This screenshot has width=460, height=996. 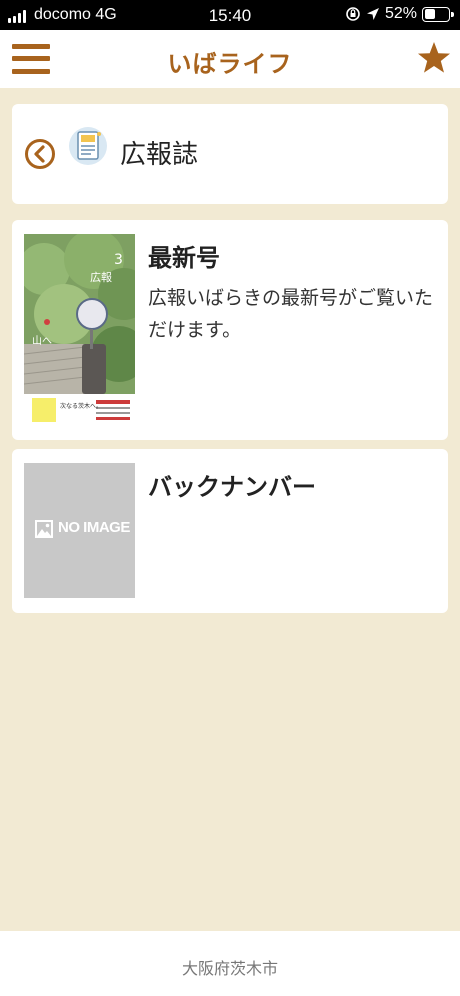 What do you see at coordinates (159, 155) in the screenshot?
I see `section-title: 広報誌` at bounding box center [159, 155].